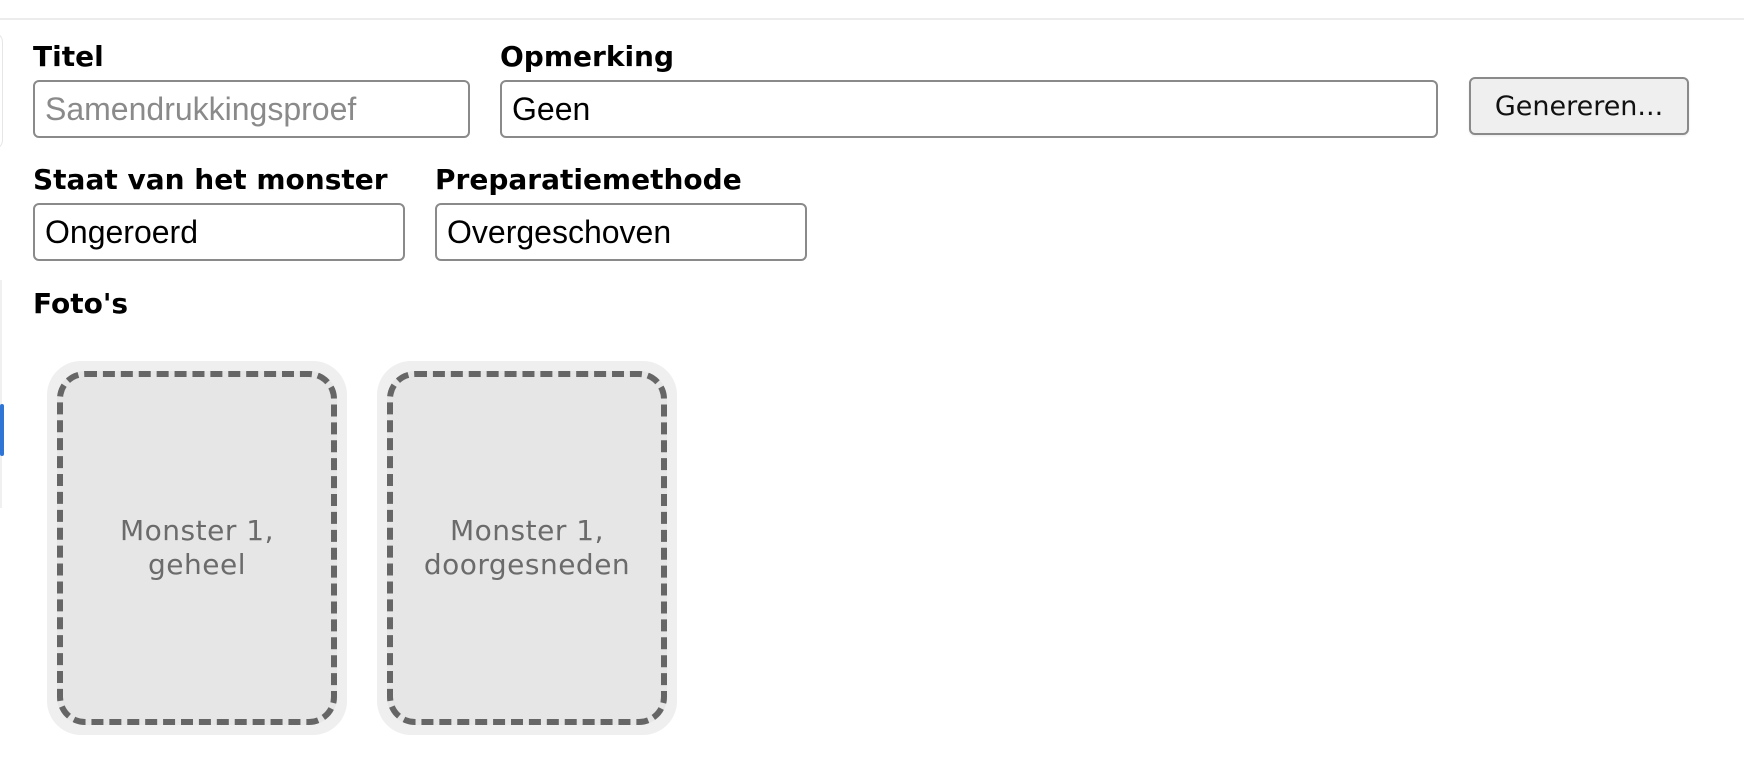 The image size is (1744, 764). What do you see at coordinates (68, 56) in the screenshot?
I see `title-label: Titel` at bounding box center [68, 56].